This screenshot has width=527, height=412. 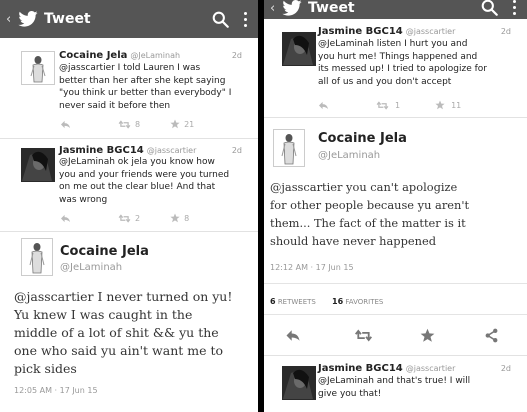 I want to click on tweet-author: Cocaine Jela @JeLaminah, so click(x=119, y=55).